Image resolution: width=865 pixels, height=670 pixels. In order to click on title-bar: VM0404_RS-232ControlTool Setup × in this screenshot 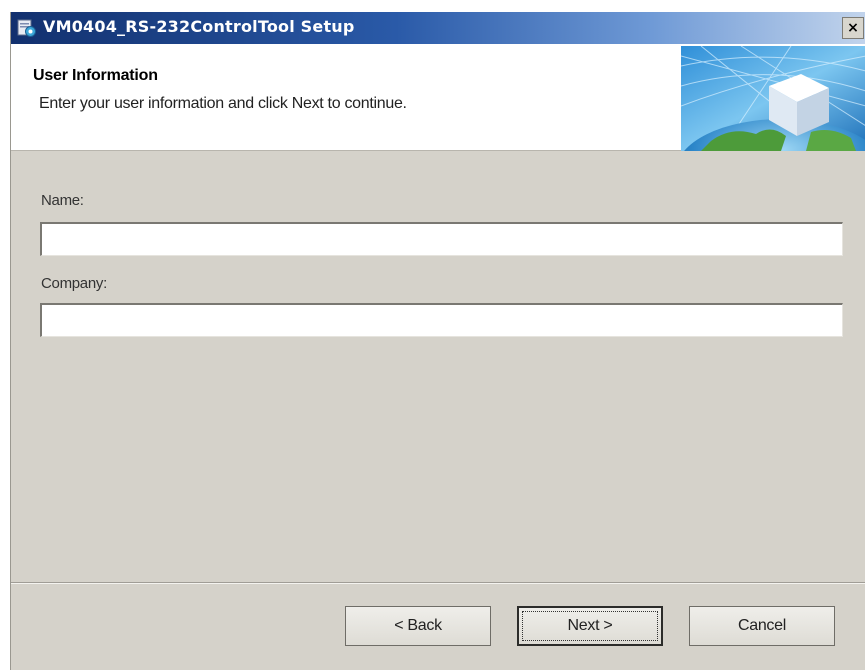, I will do `click(438, 28)`.